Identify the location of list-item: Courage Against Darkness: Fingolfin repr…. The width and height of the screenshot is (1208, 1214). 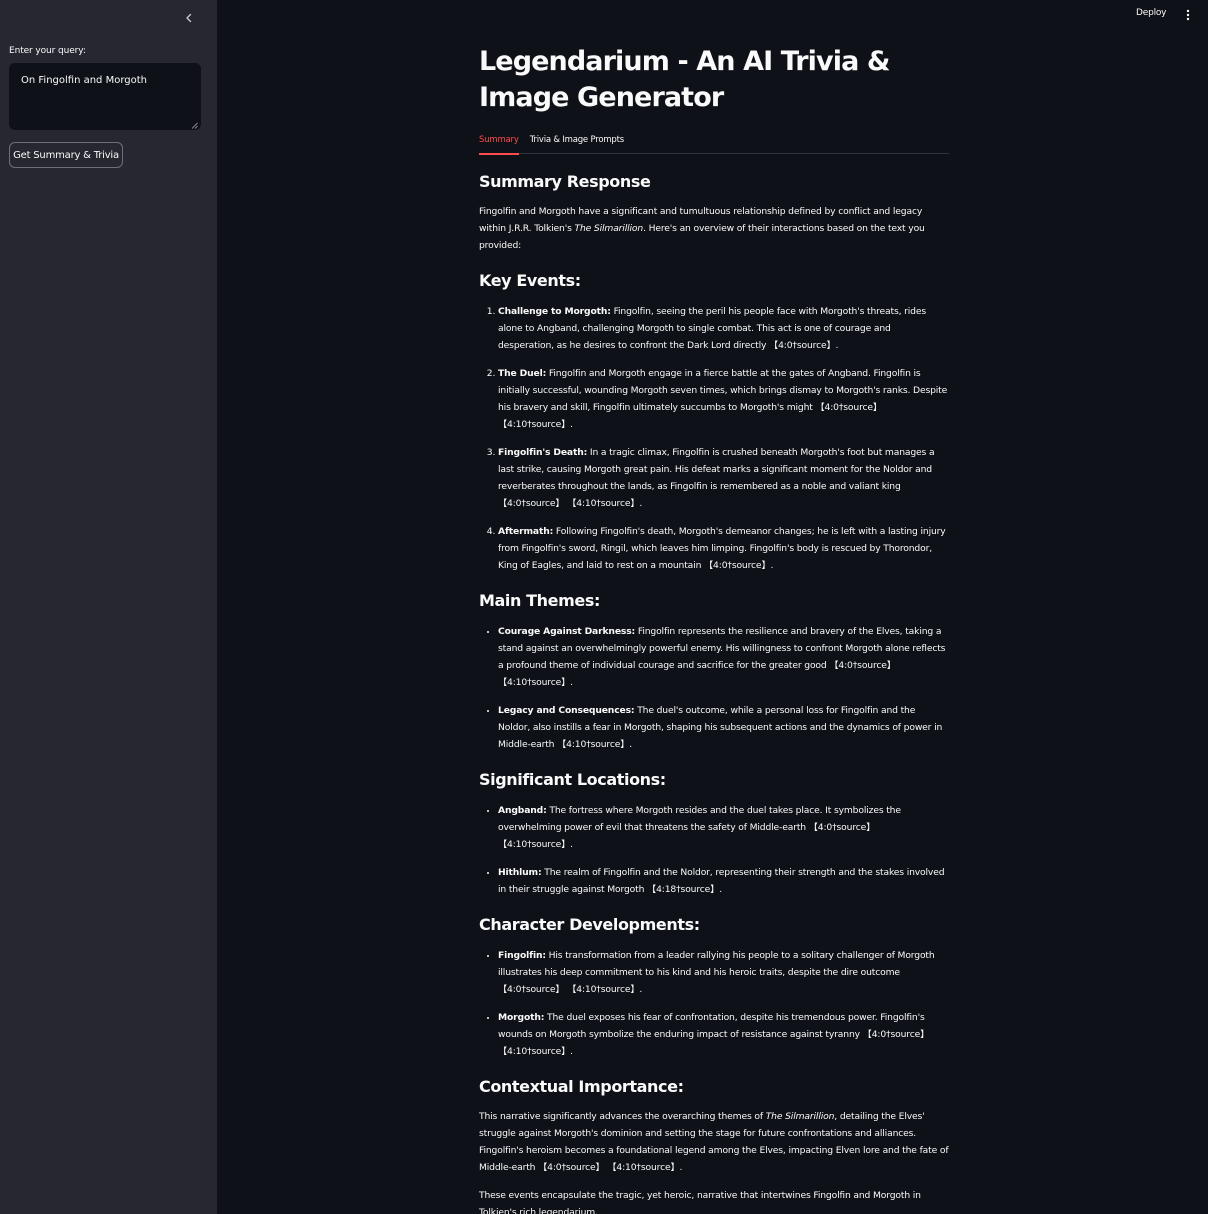
(723, 657).